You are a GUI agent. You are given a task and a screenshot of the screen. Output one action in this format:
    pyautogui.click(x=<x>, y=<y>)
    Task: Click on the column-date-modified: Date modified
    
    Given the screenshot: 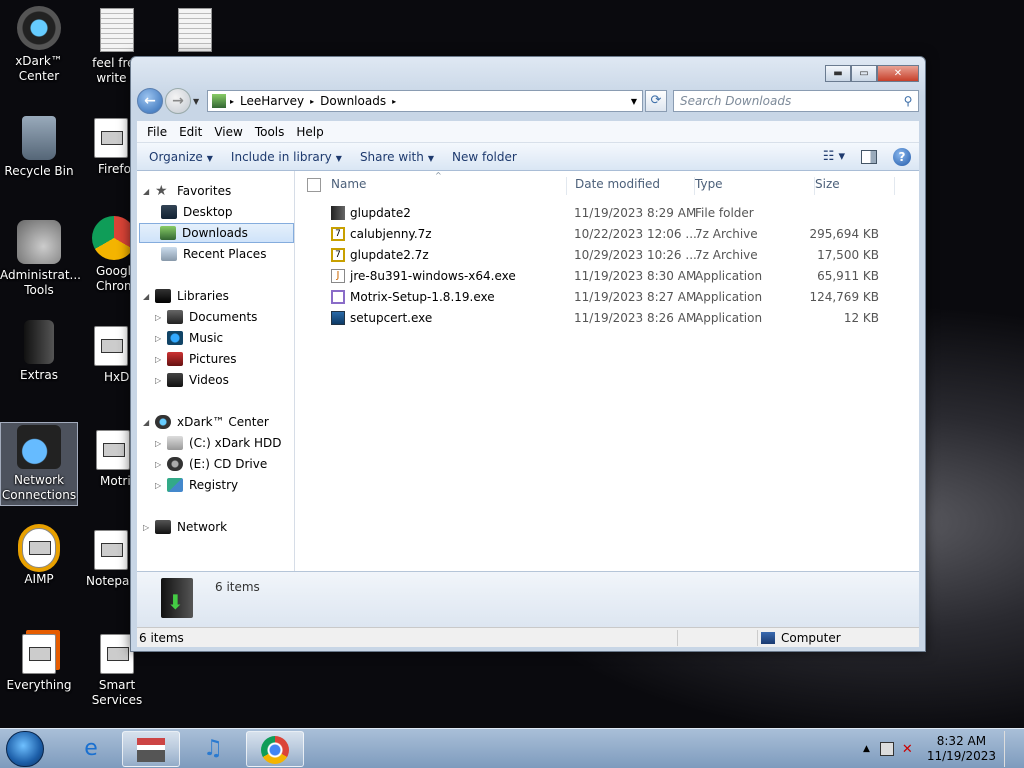 What is the action you would take?
    pyautogui.click(x=635, y=186)
    